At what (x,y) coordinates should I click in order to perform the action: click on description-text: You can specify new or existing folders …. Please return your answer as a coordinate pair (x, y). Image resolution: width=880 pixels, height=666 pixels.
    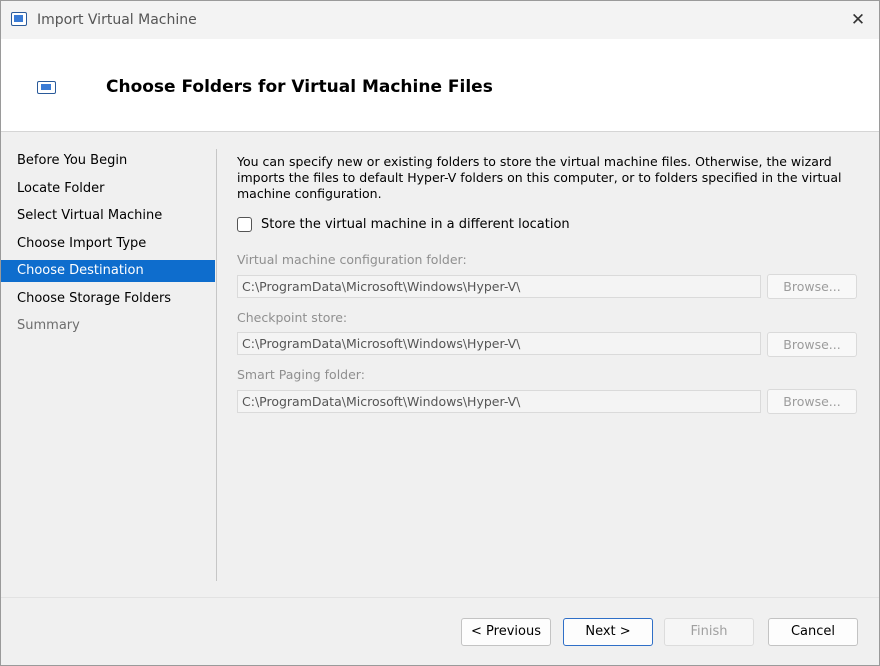
    Looking at the image, I should click on (539, 177).